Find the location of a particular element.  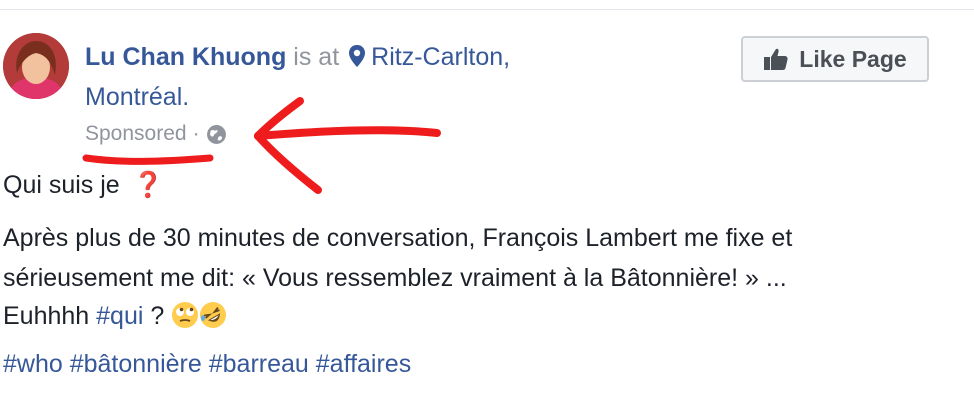

author-name-link: Lu Chan Khuong is located at coordinates (185, 57).